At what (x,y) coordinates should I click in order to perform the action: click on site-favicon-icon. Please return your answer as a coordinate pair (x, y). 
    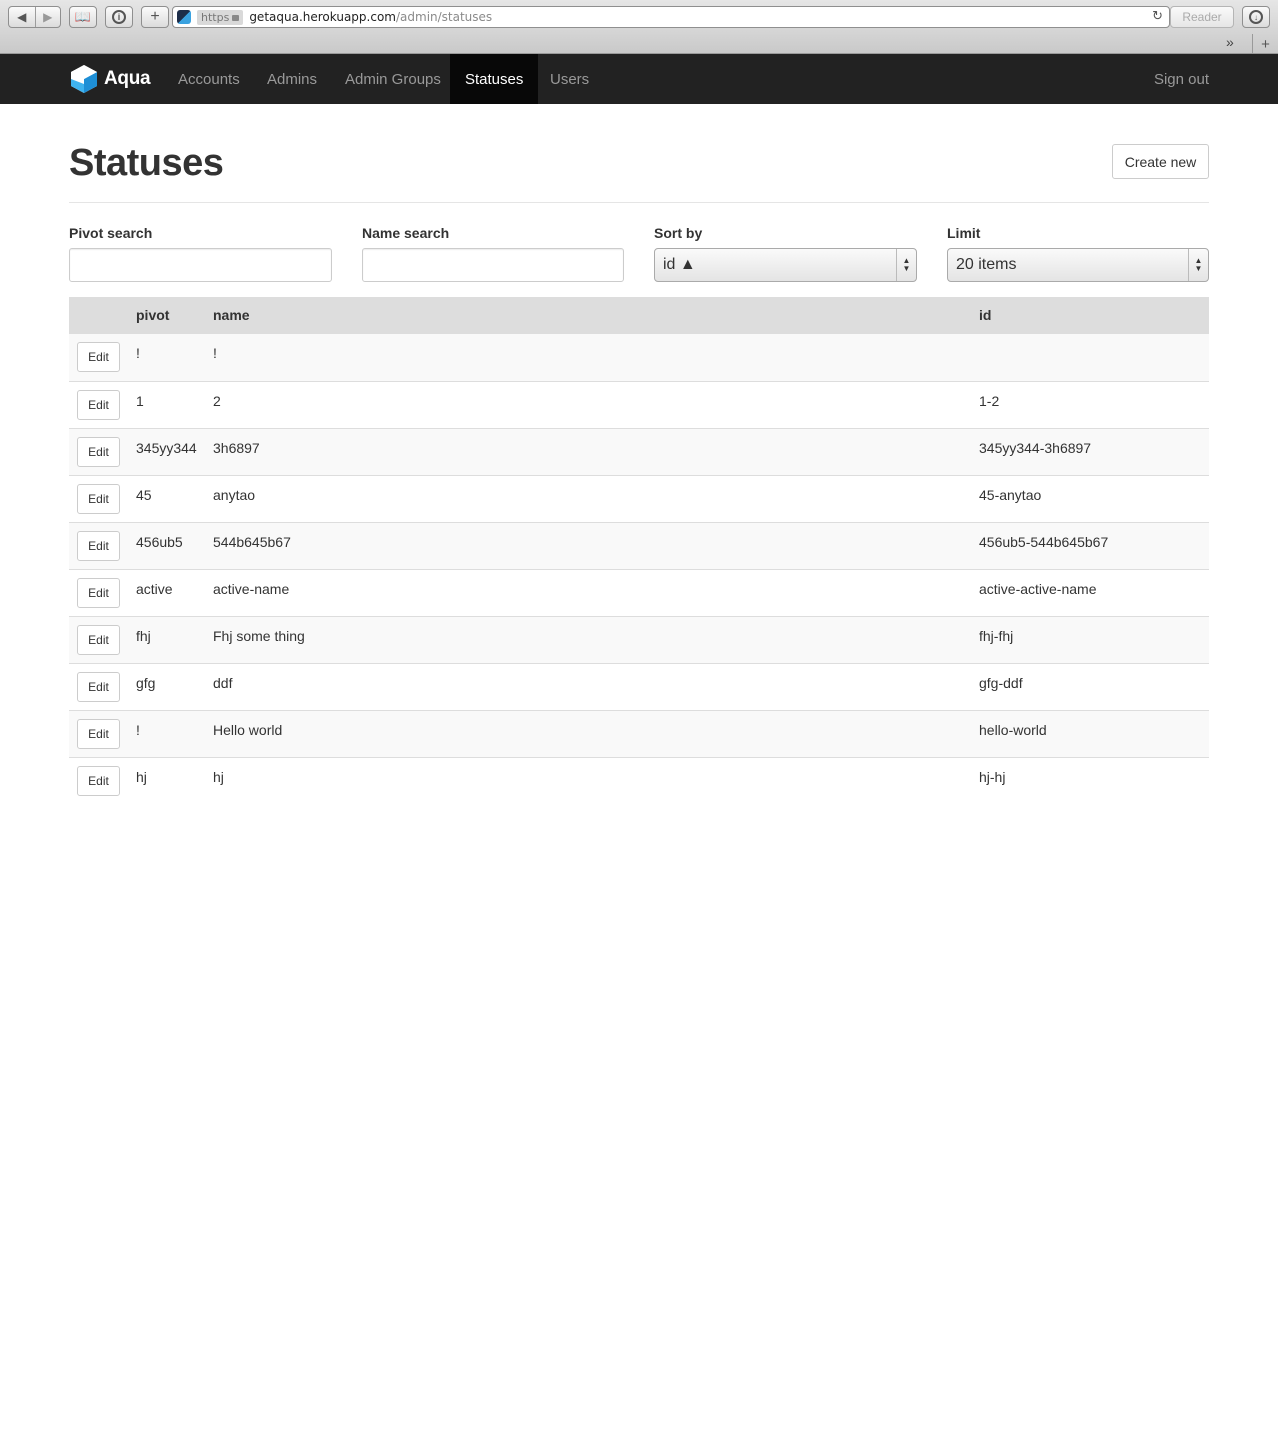
    Looking at the image, I should click on (184, 17).